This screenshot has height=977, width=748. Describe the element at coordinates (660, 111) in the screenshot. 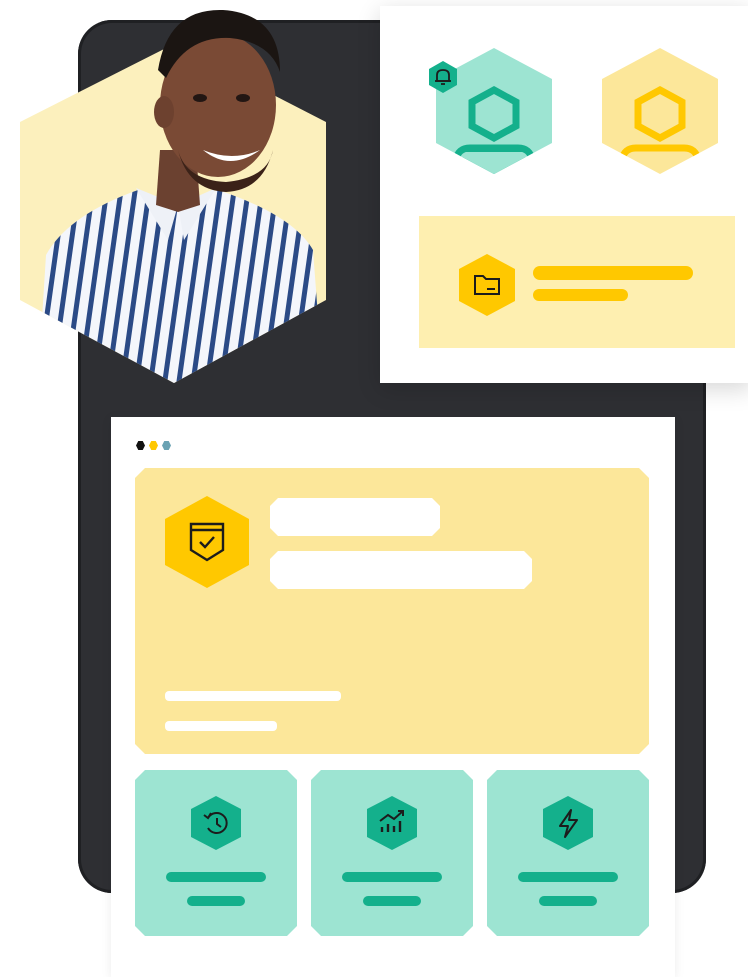

I see `user-avatar-icon` at that location.